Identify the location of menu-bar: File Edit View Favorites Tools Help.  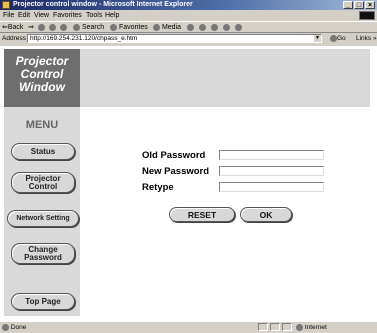
(188, 15).